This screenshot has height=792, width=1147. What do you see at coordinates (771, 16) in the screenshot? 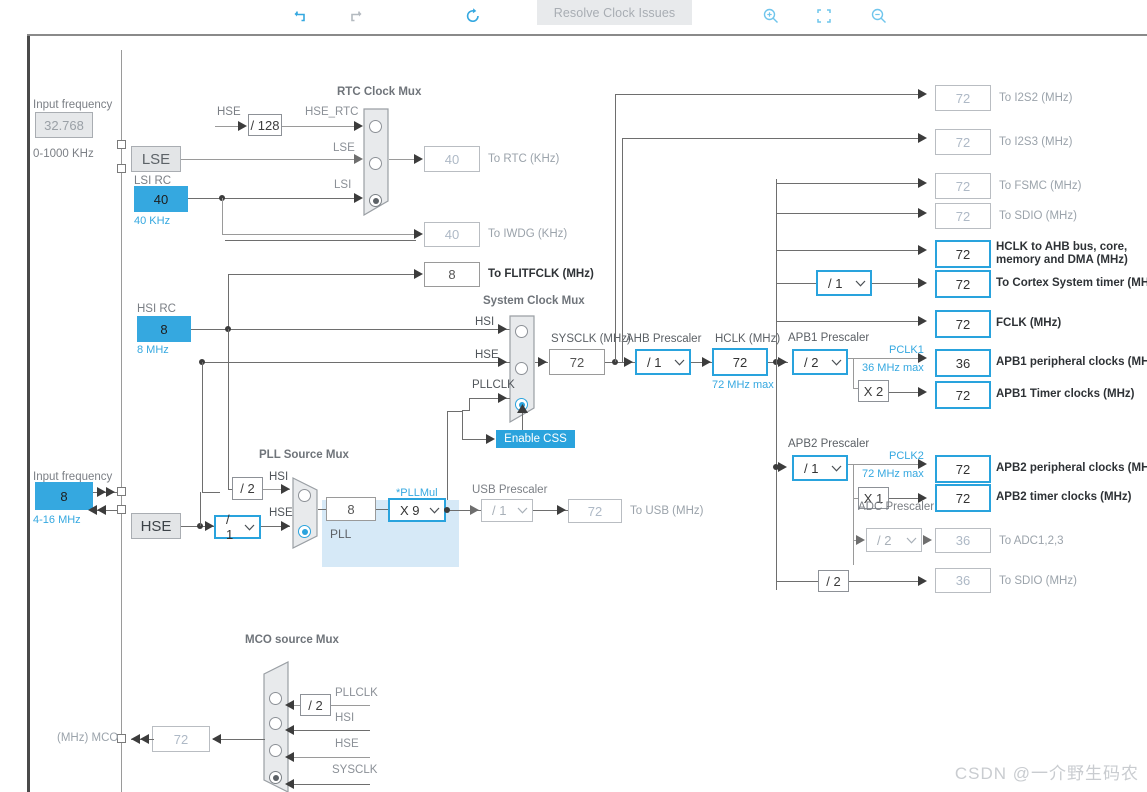
I see `zoom-in-icon` at bounding box center [771, 16].